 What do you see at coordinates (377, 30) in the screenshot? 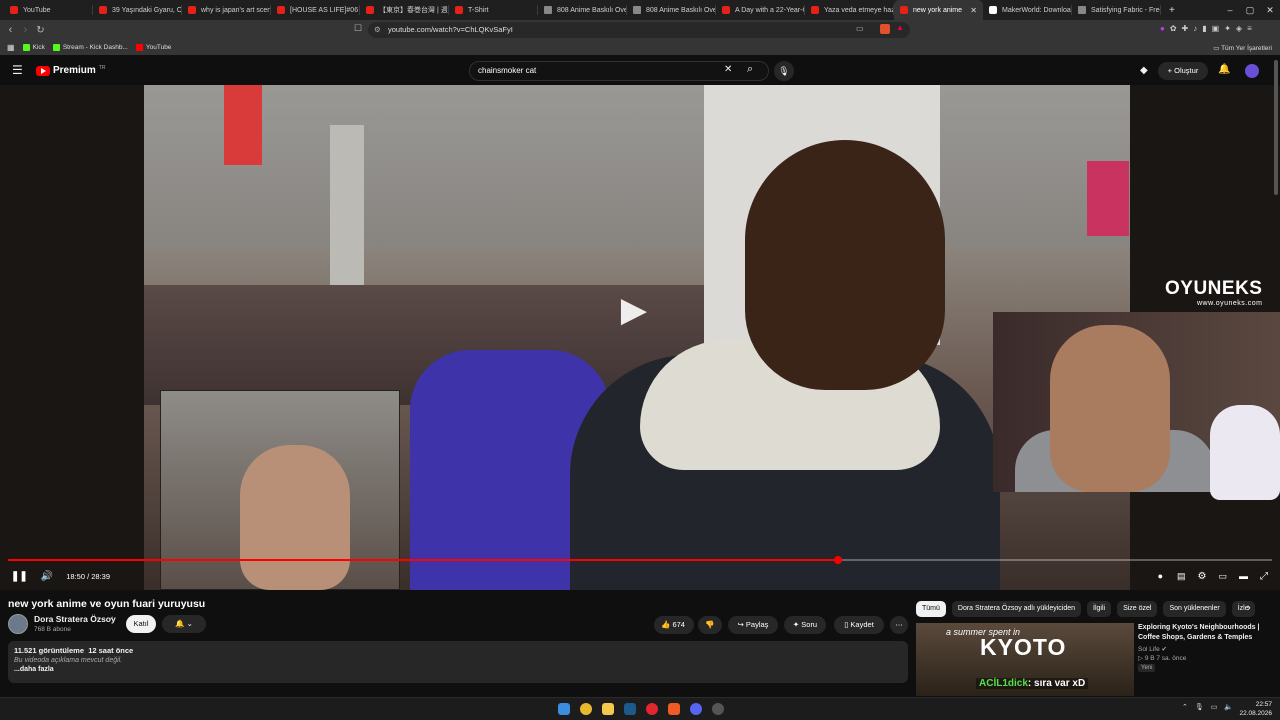
I see `site-info-icon: ⚙` at bounding box center [377, 30].